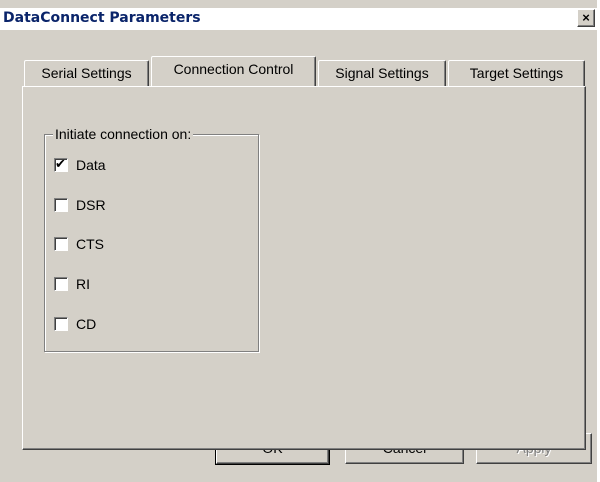  What do you see at coordinates (75, 324) in the screenshot?
I see `option-cd: CD` at bounding box center [75, 324].